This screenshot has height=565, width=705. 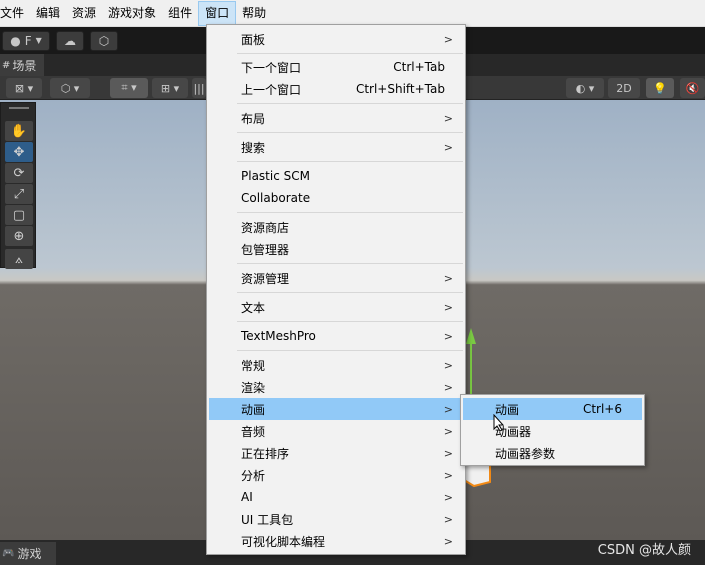 I want to click on submenu-item-animator: 动画器, so click(x=552, y=431).